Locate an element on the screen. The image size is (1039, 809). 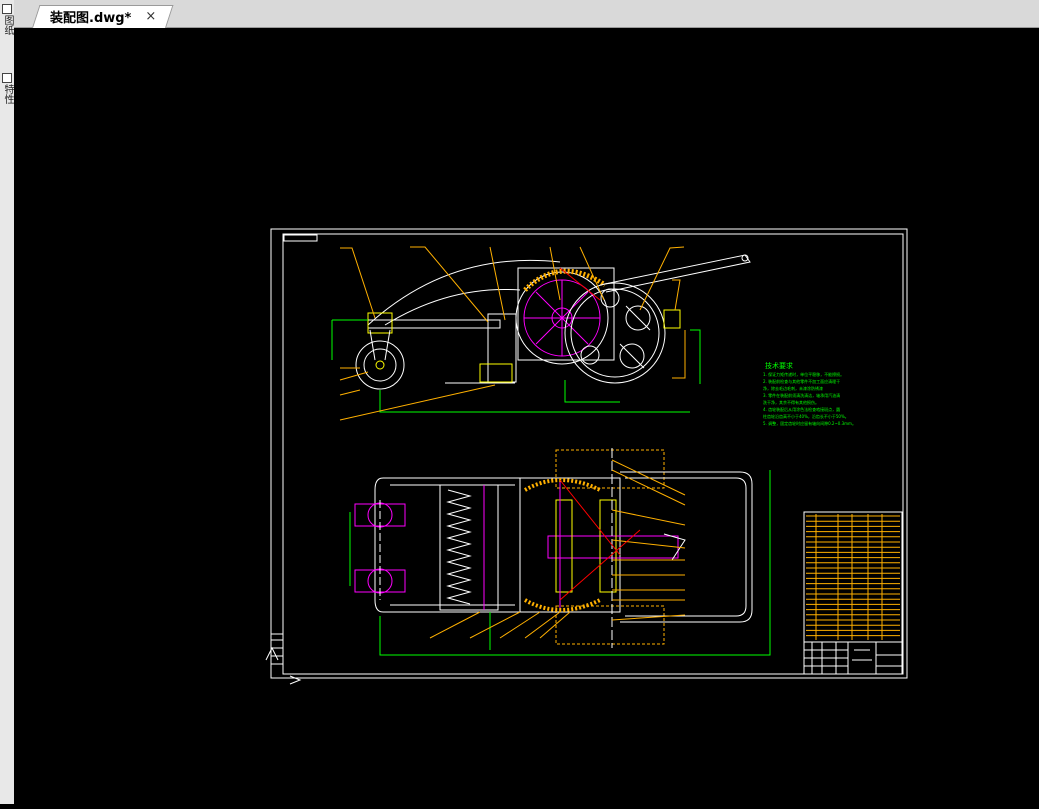
note-line: 柱齿轮沿齿高不小于40%，沿齿长不小于50%。 is located at coordinates (806, 416).